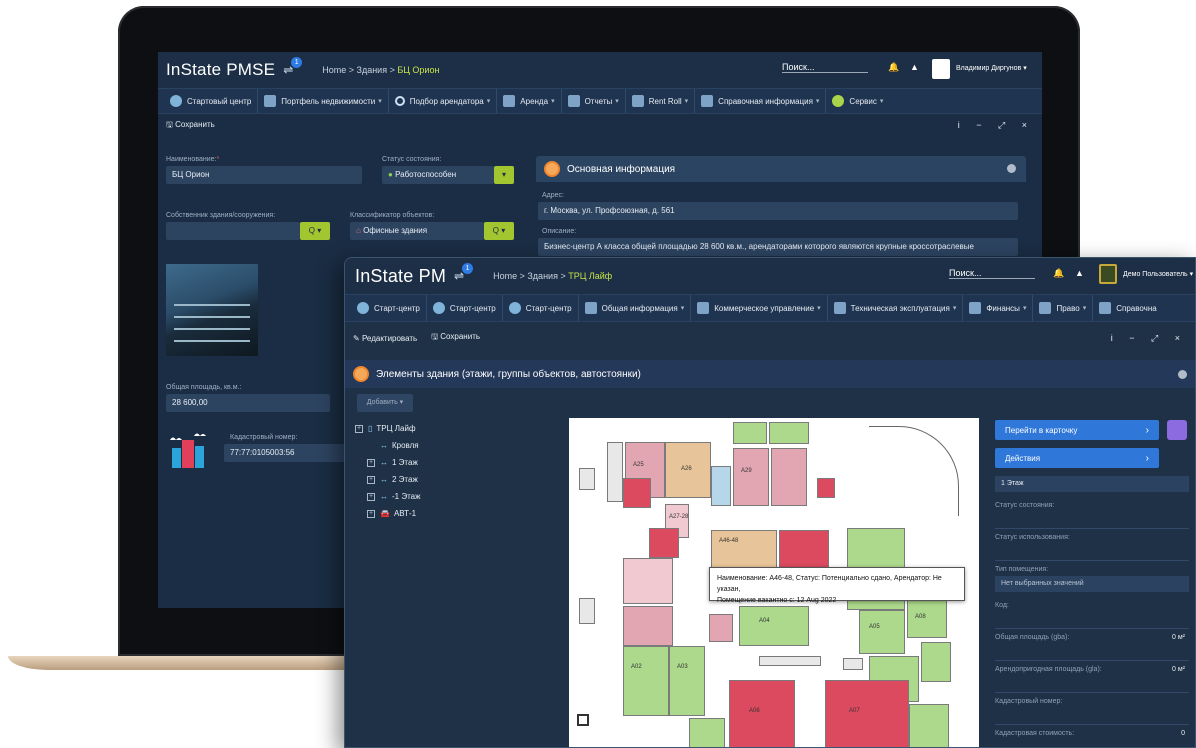 The height and width of the screenshot is (748, 1196). I want to click on user-menu: Демо Пользователь ▾, so click(1158, 274).